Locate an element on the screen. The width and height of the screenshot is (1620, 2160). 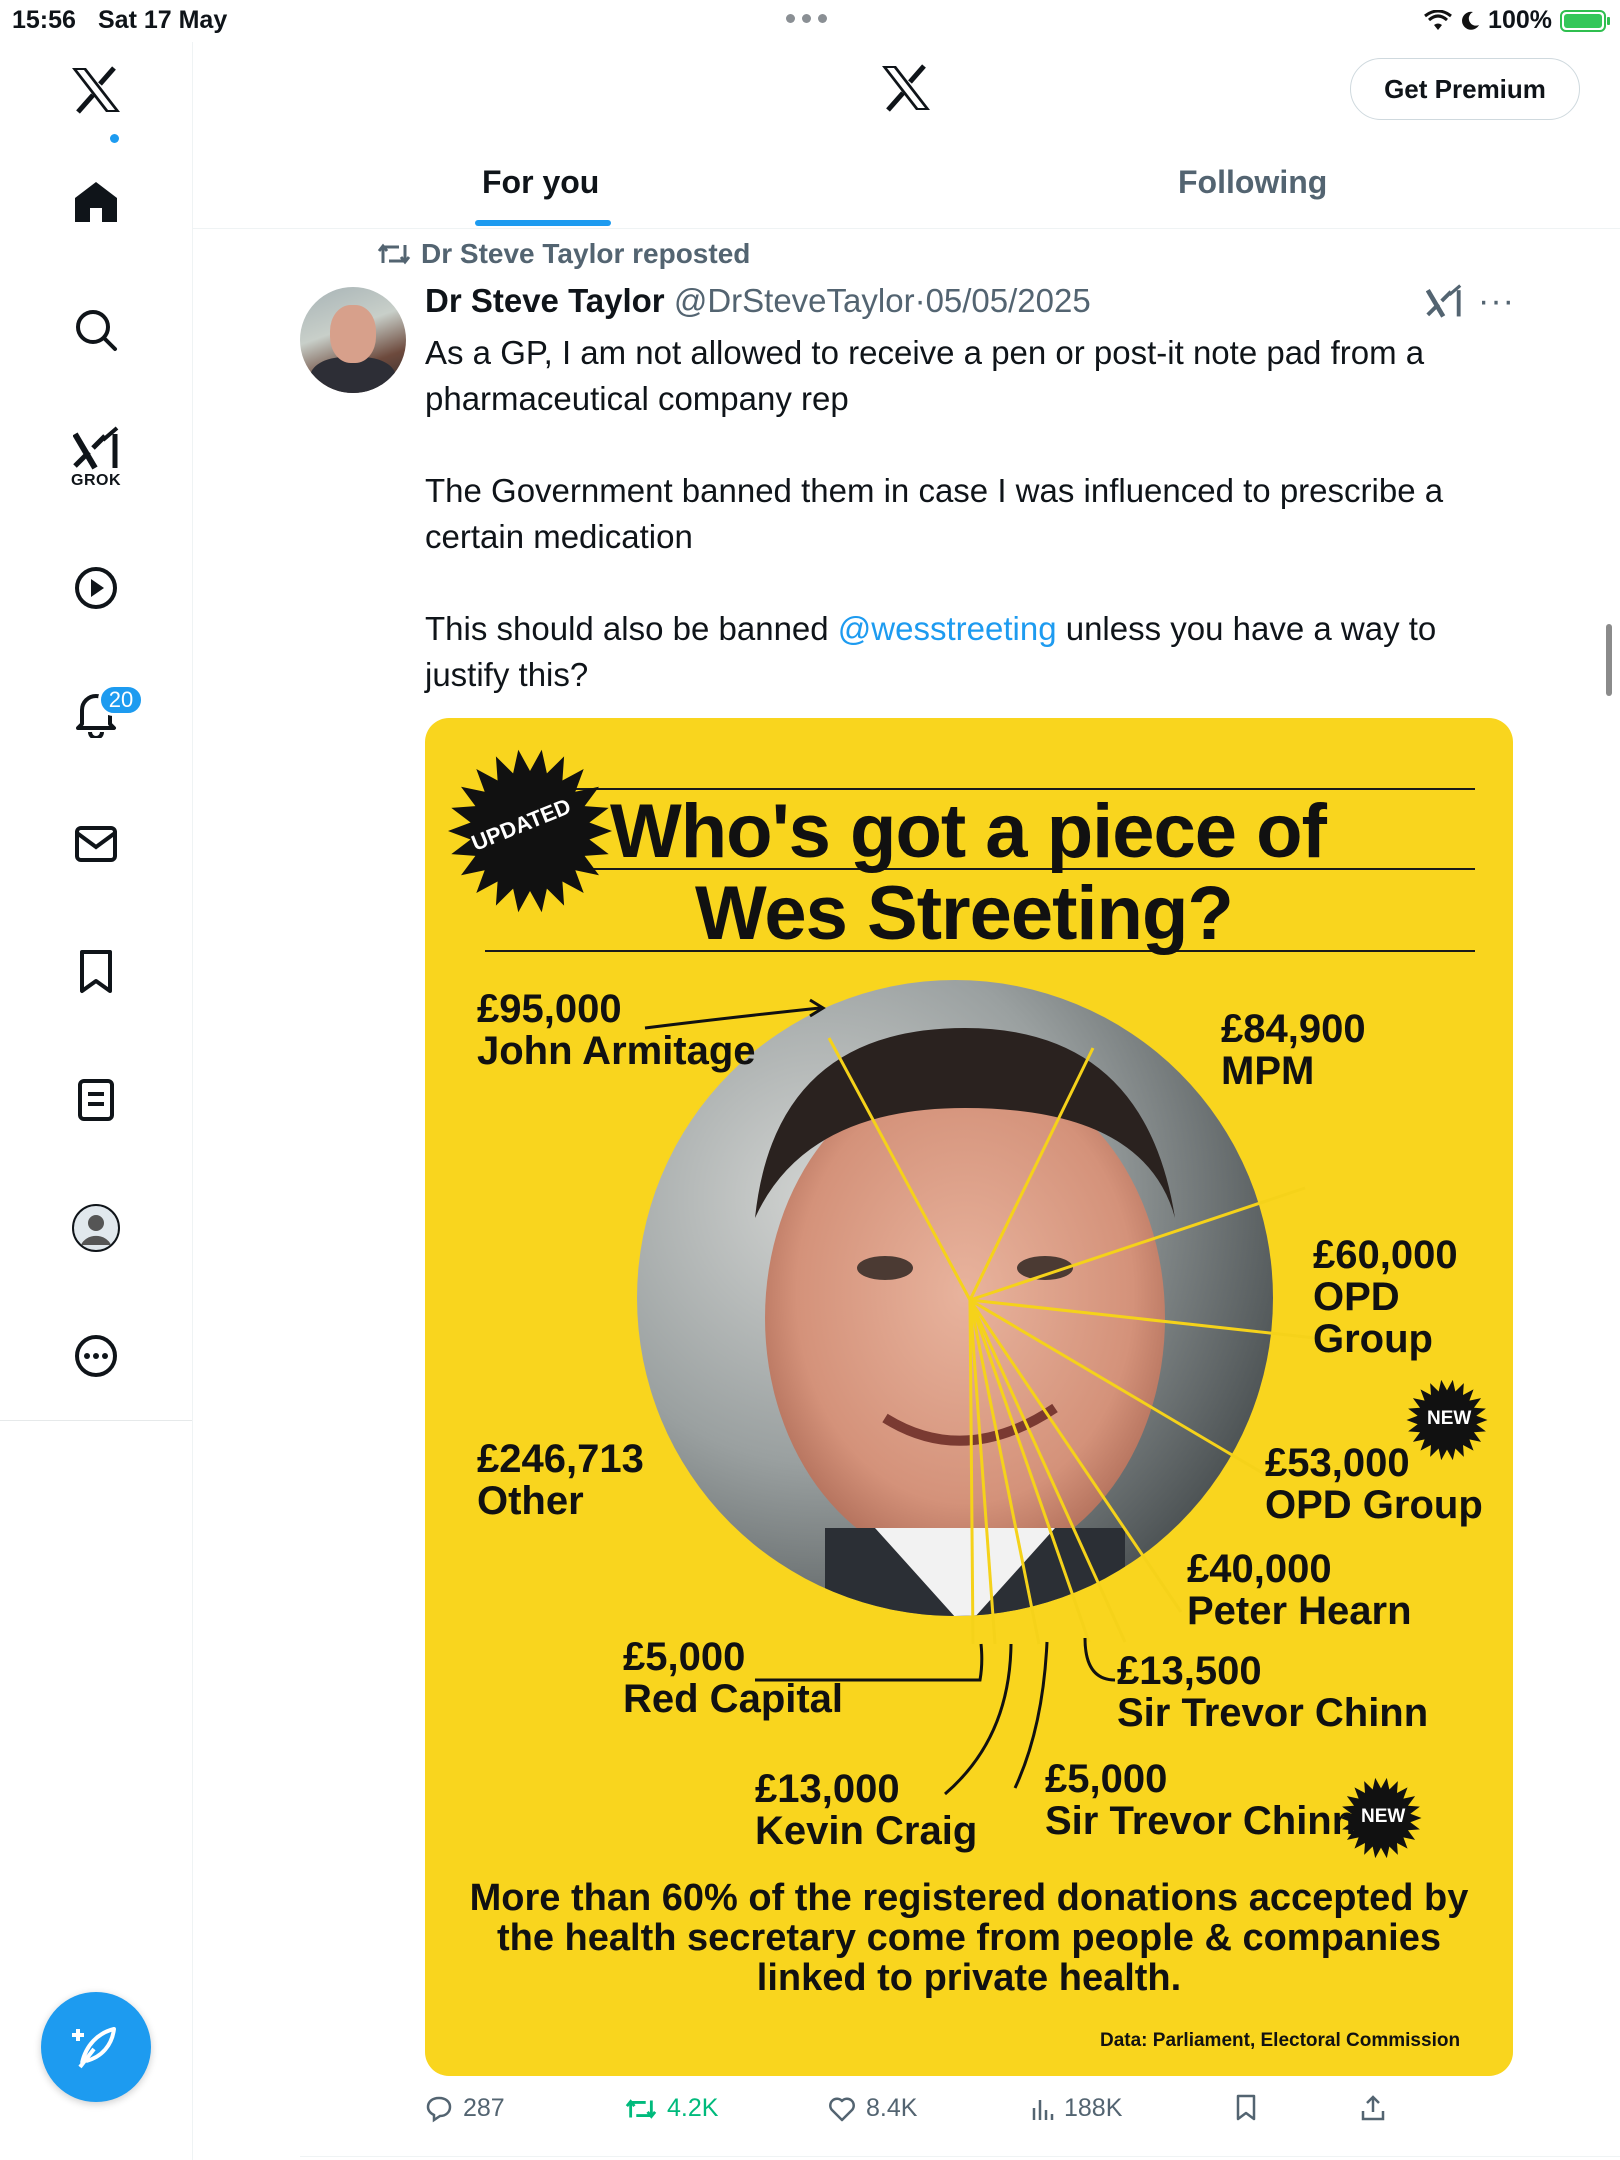
like-count: 8.4K is located at coordinates (892, 2108).